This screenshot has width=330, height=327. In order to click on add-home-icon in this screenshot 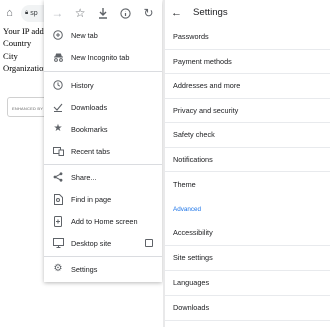, I will do `click(58, 221)`.